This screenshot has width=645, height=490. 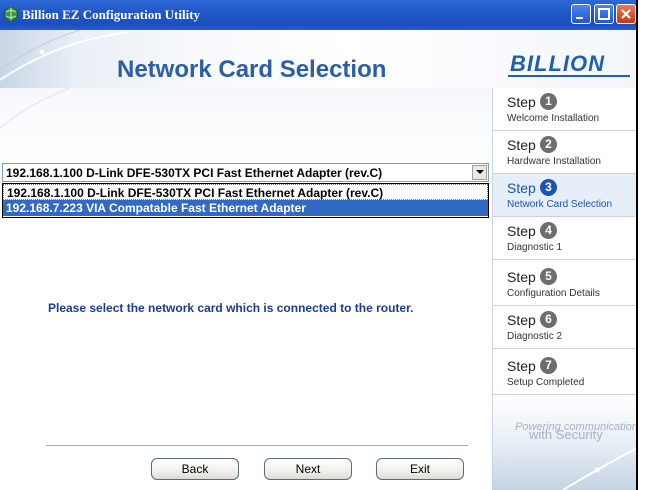 What do you see at coordinates (420, 469) in the screenshot?
I see `exit-button: Exit` at bounding box center [420, 469].